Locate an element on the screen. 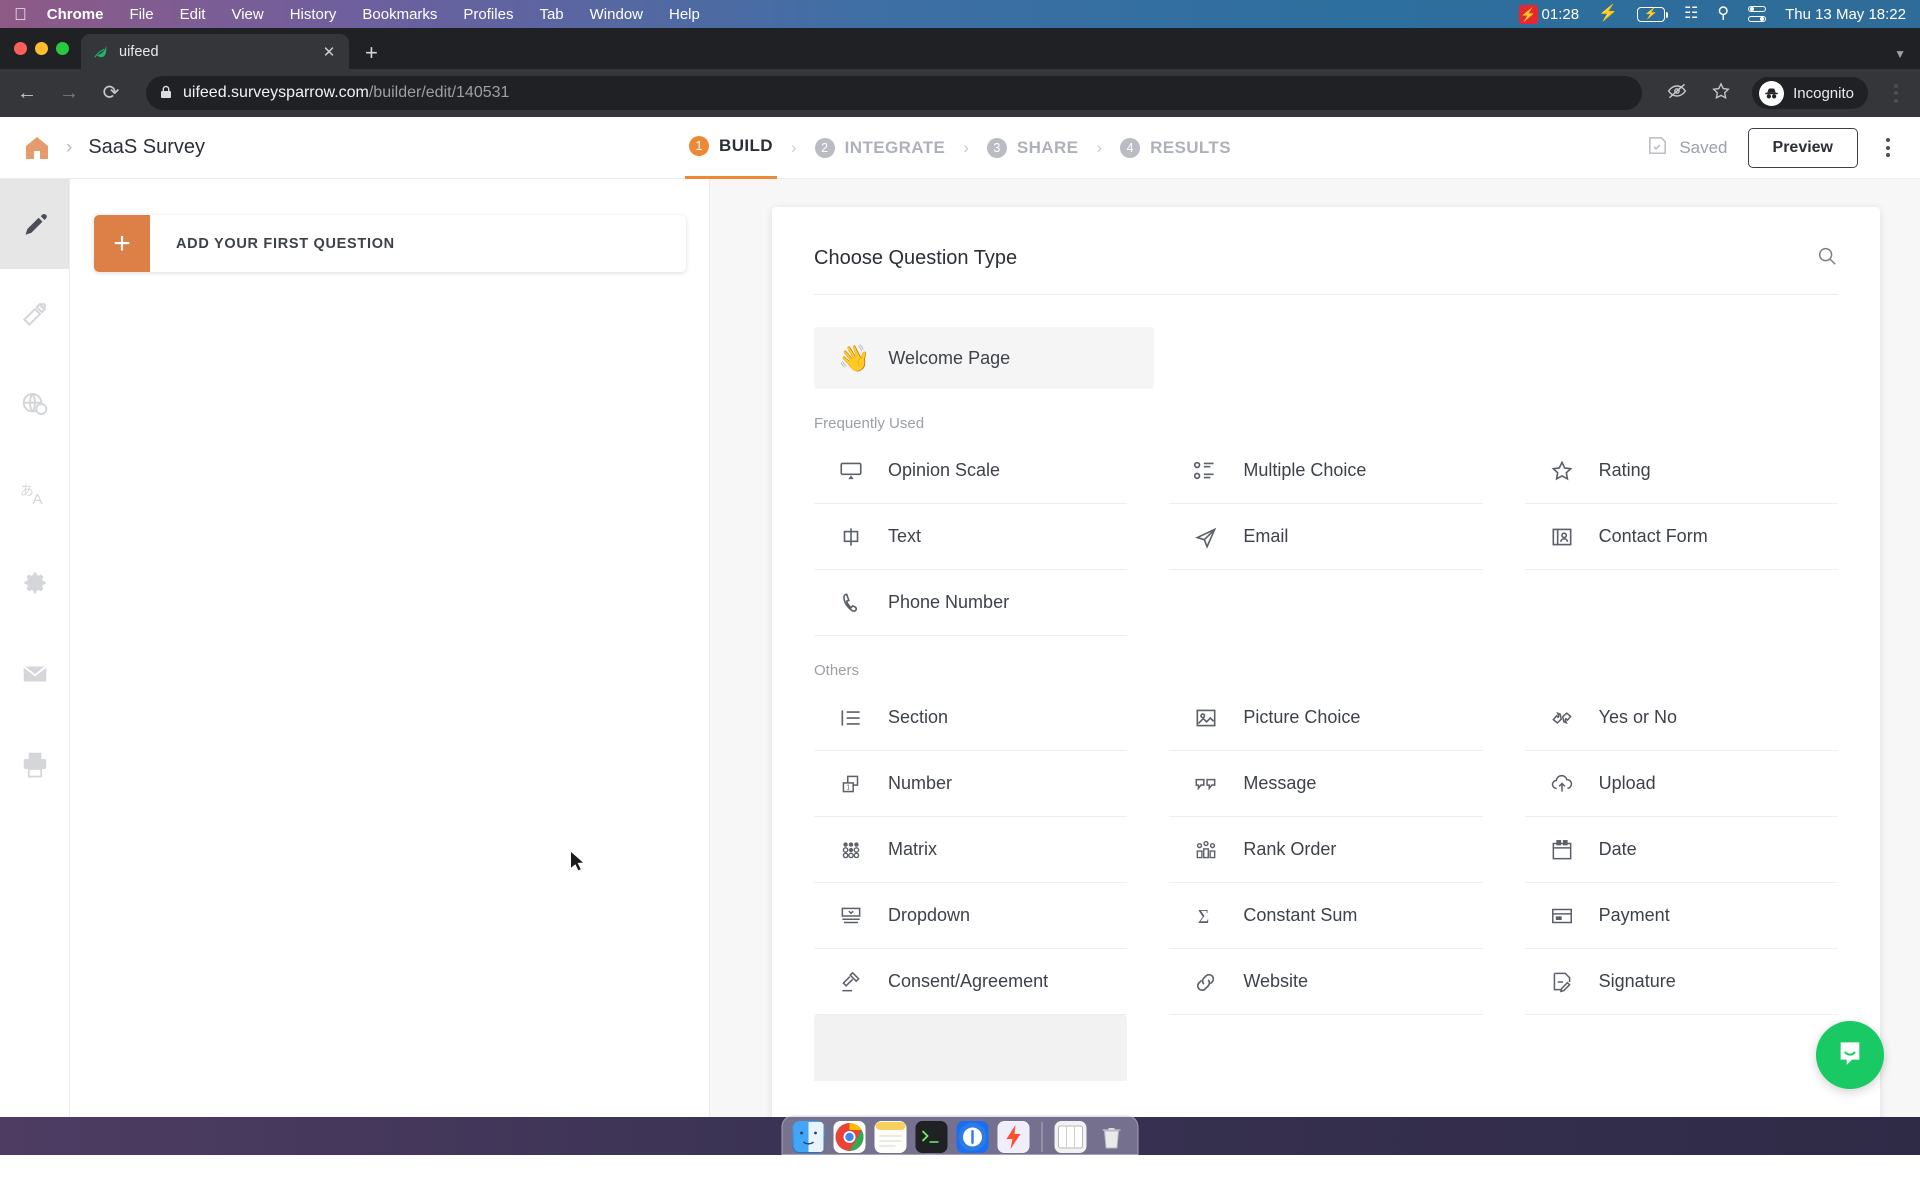  question-type-rating: Rating is located at coordinates (1681, 471).